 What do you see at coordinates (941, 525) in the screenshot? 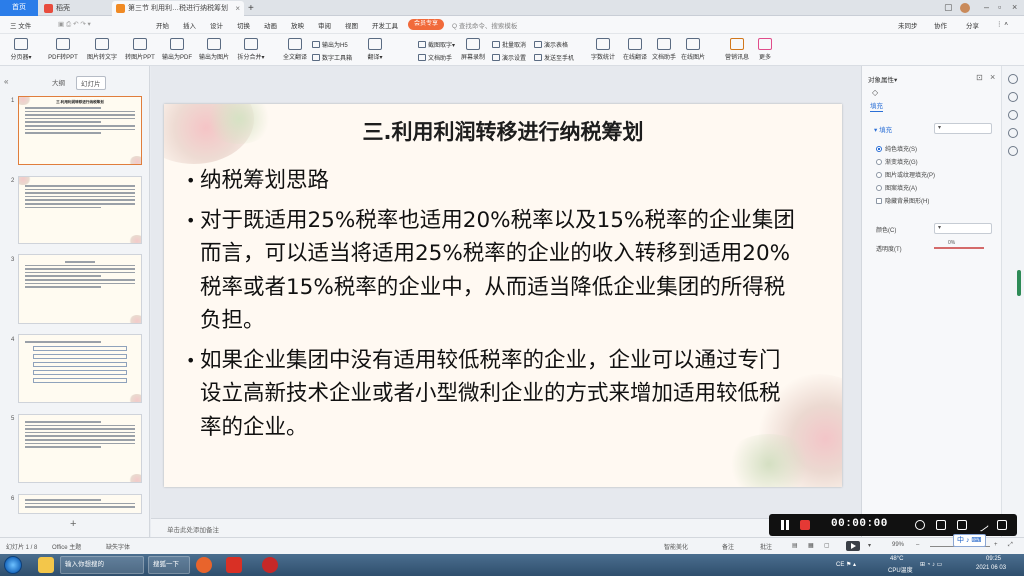
I see `crop-icon` at bounding box center [941, 525].